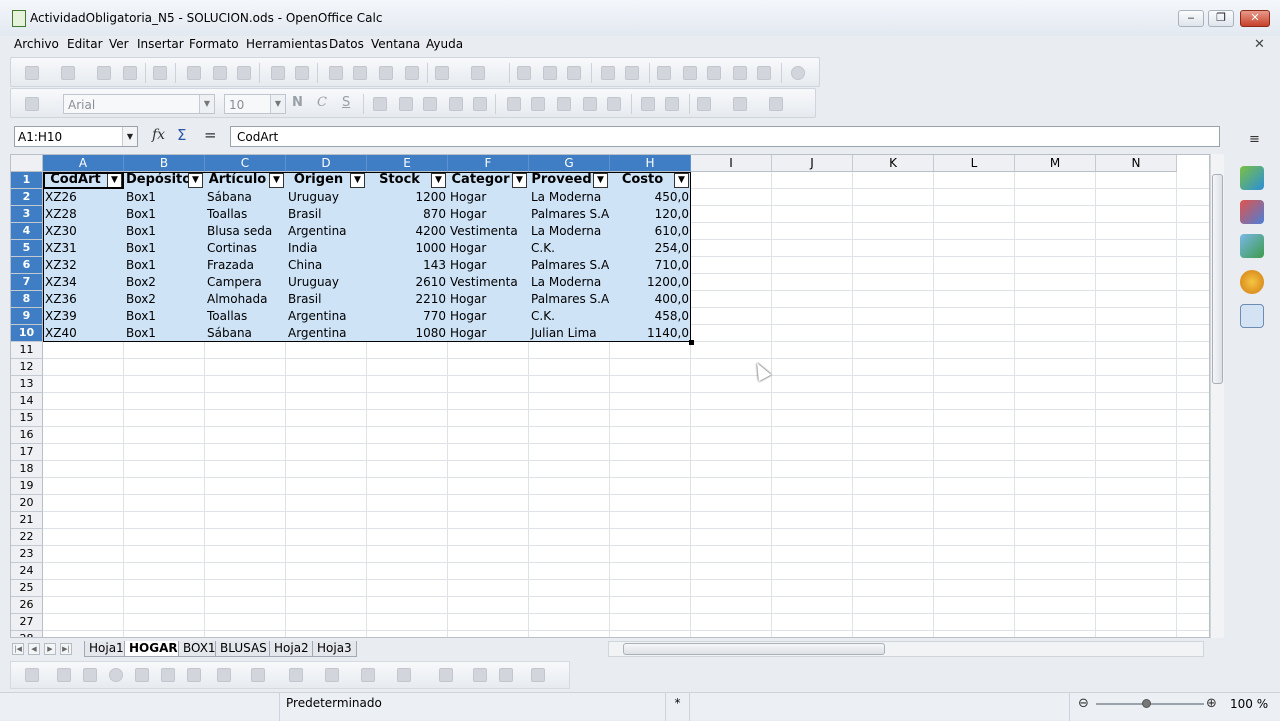 The width and height of the screenshot is (1280, 721). I want to click on table-cell: India, so click(326, 248).